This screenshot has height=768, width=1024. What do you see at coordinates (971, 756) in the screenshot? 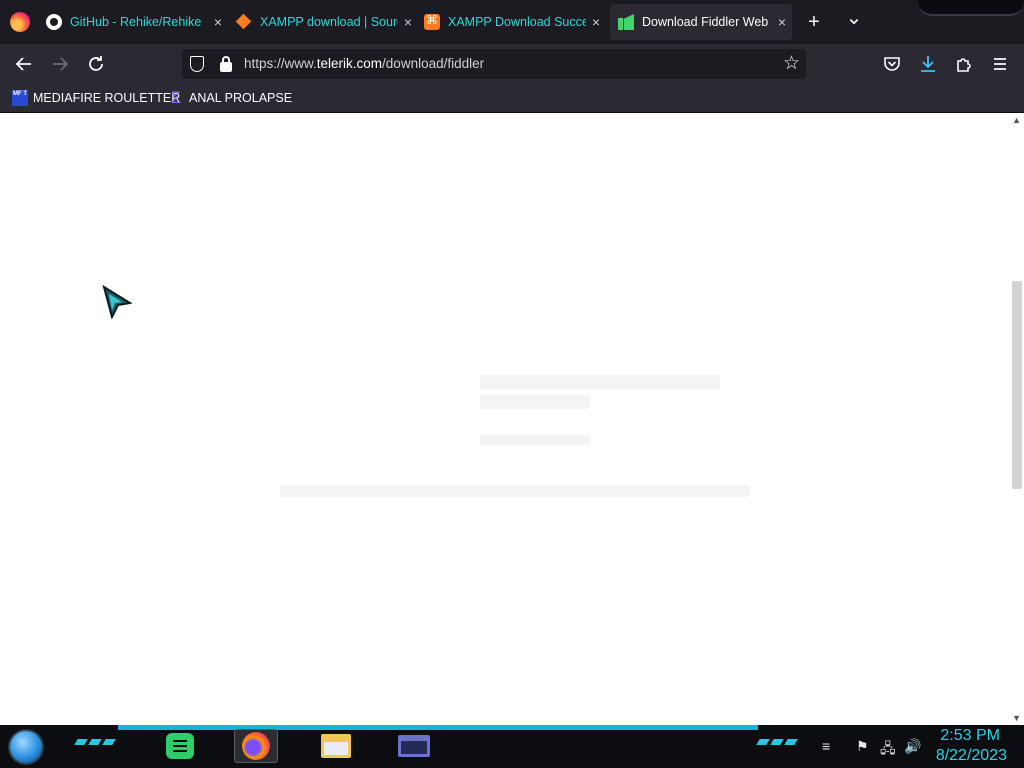
I see `clock-date: 8/22/2023` at bounding box center [971, 756].